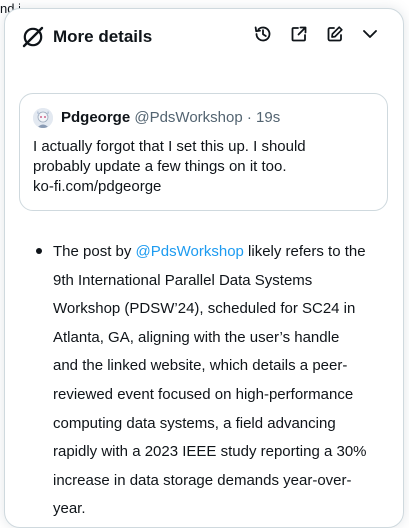 This screenshot has height=528, width=409. I want to click on author-handle: @PdsWorkshop, so click(188, 117).